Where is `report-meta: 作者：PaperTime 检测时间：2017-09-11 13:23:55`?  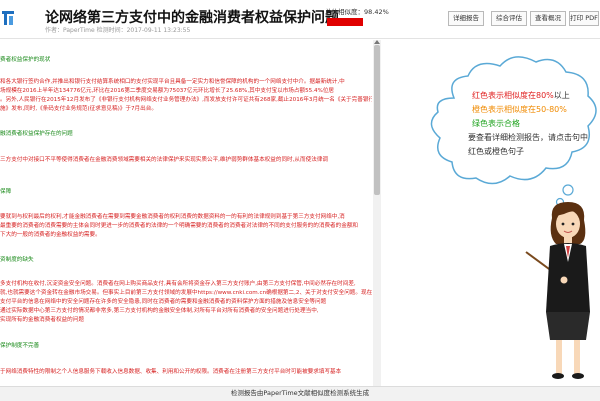 report-meta: 作者：PaperTime 检测时间：2017-09-11 13:23:55 is located at coordinates (118, 30).